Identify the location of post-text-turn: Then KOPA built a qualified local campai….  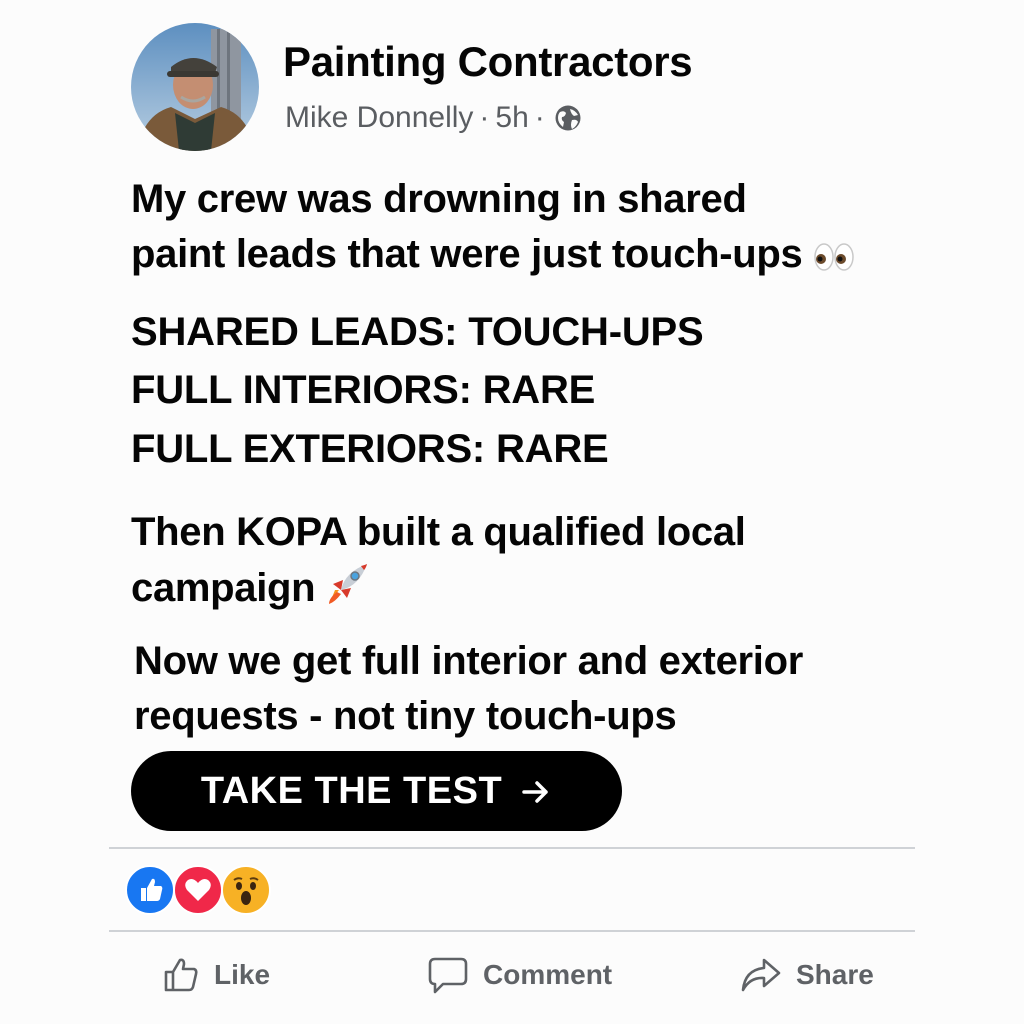
(531, 563).